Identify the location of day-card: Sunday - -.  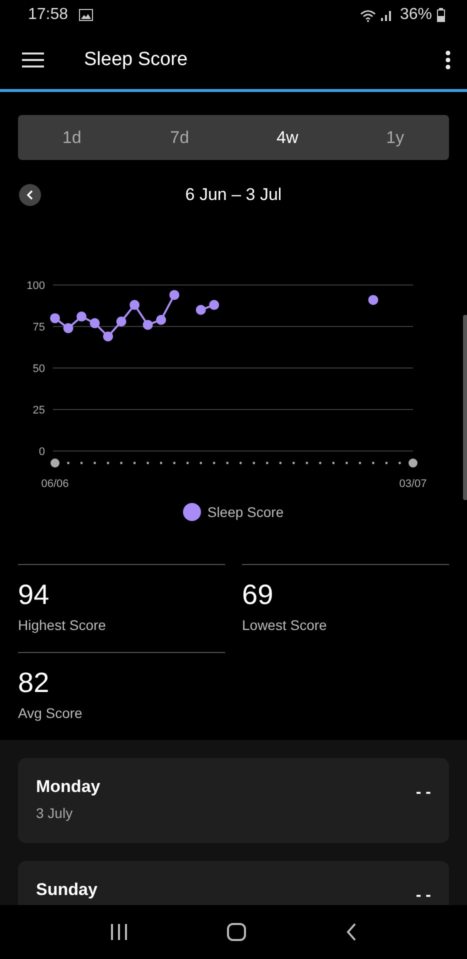
(233, 883).